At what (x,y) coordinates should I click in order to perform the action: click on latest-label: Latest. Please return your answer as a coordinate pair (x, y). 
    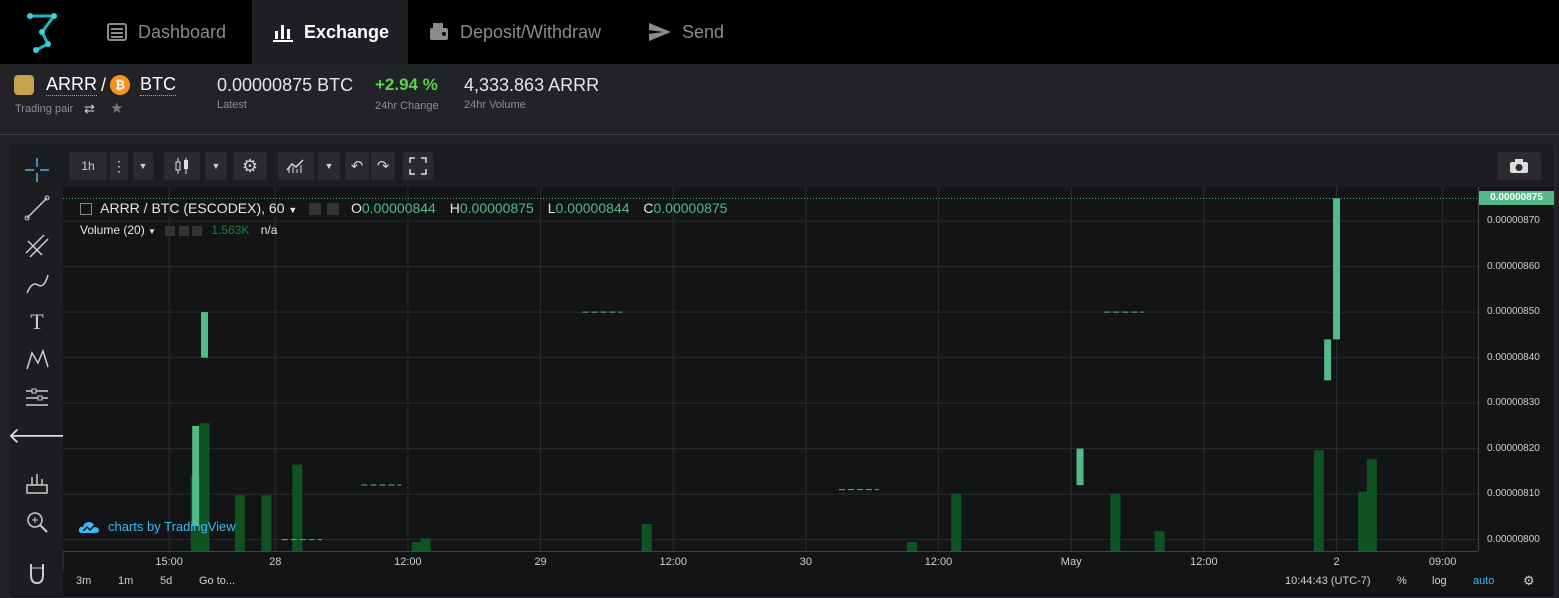
    Looking at the image, I should click on (232, 105).